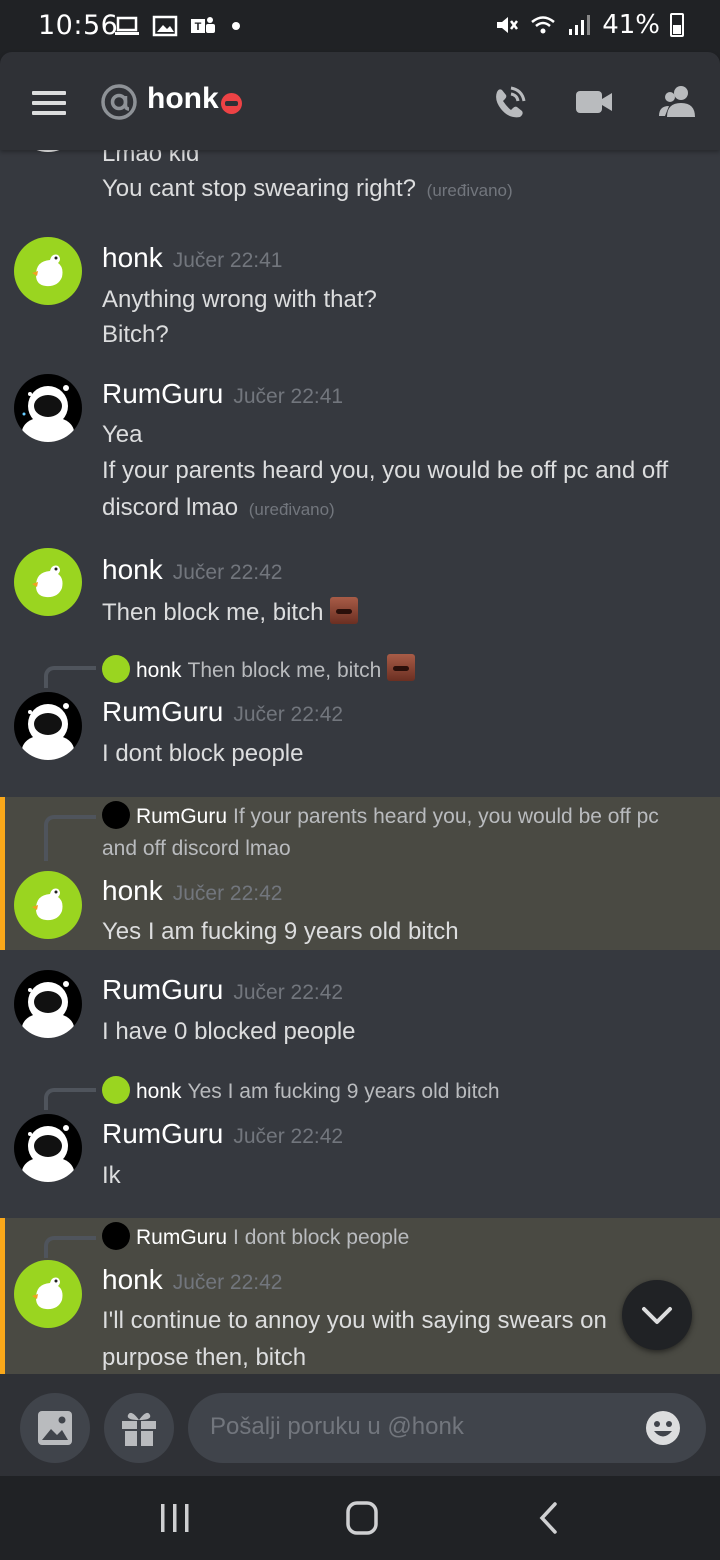 The width and height of the screenshot is (720, 1560). What do you see at coordinates (343, 1091) in the screenshot?
I see `reply-text: Yes I am fucking 9 years old bitch` at bounding box center [343, 1091].